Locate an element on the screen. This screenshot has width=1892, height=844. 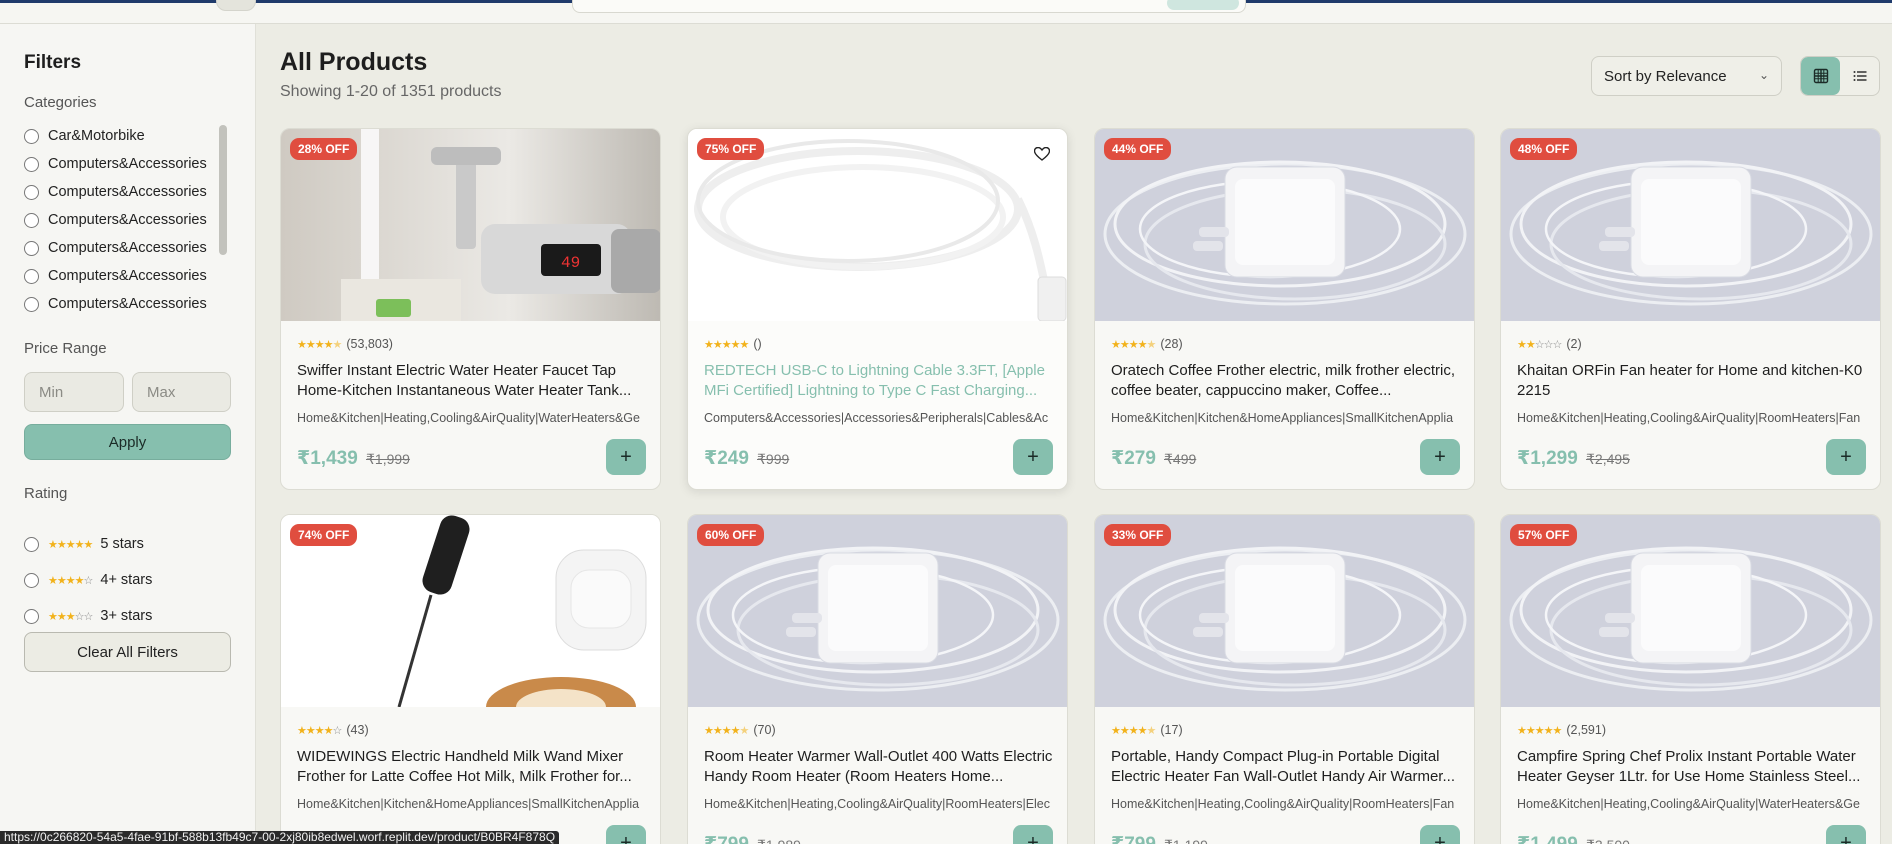
heart-icon is located at coordinates (1042, 154).